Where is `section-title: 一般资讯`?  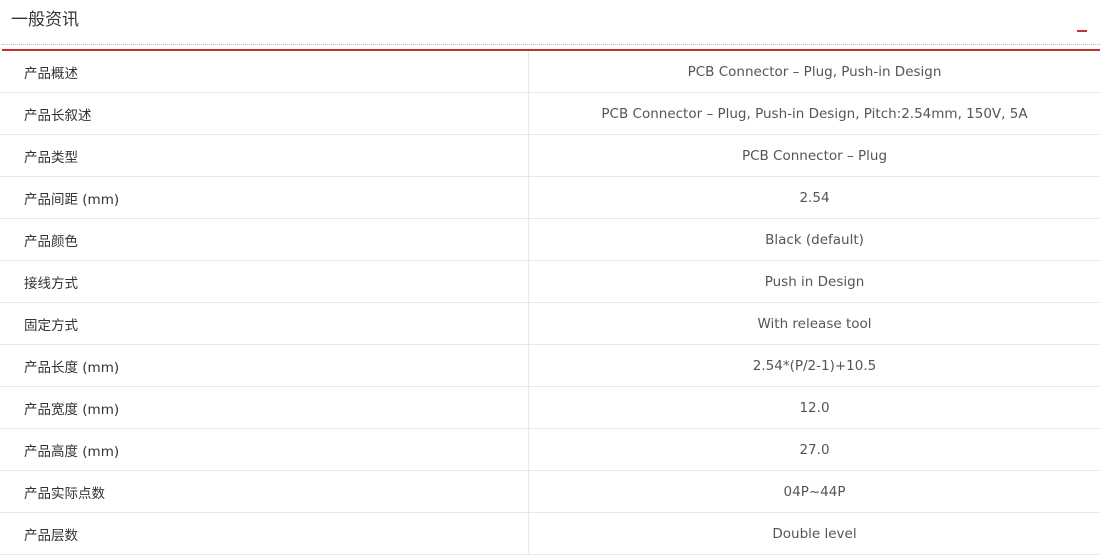 section-title: 一般资讯 is located at coordinates (45, 20).